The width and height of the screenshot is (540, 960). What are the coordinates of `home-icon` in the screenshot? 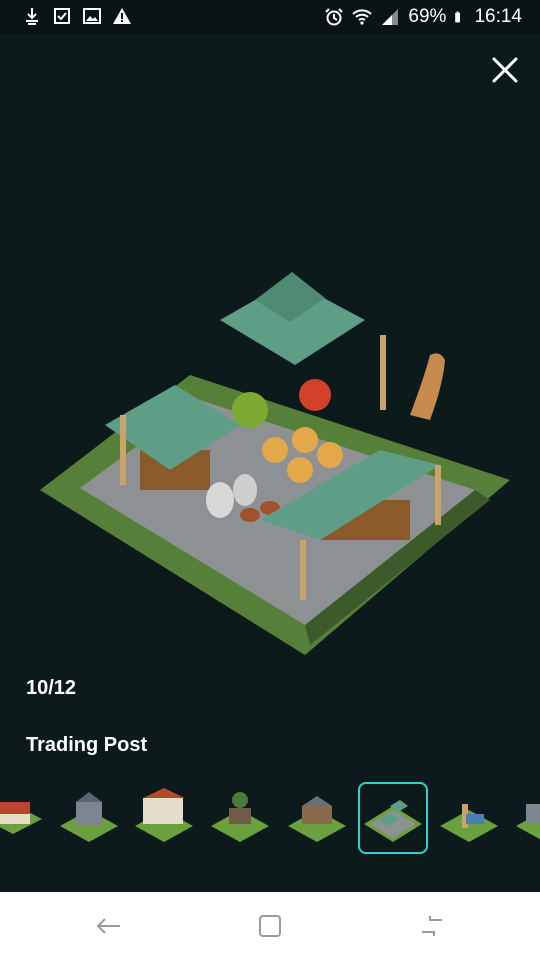 It's located at (432, 926).